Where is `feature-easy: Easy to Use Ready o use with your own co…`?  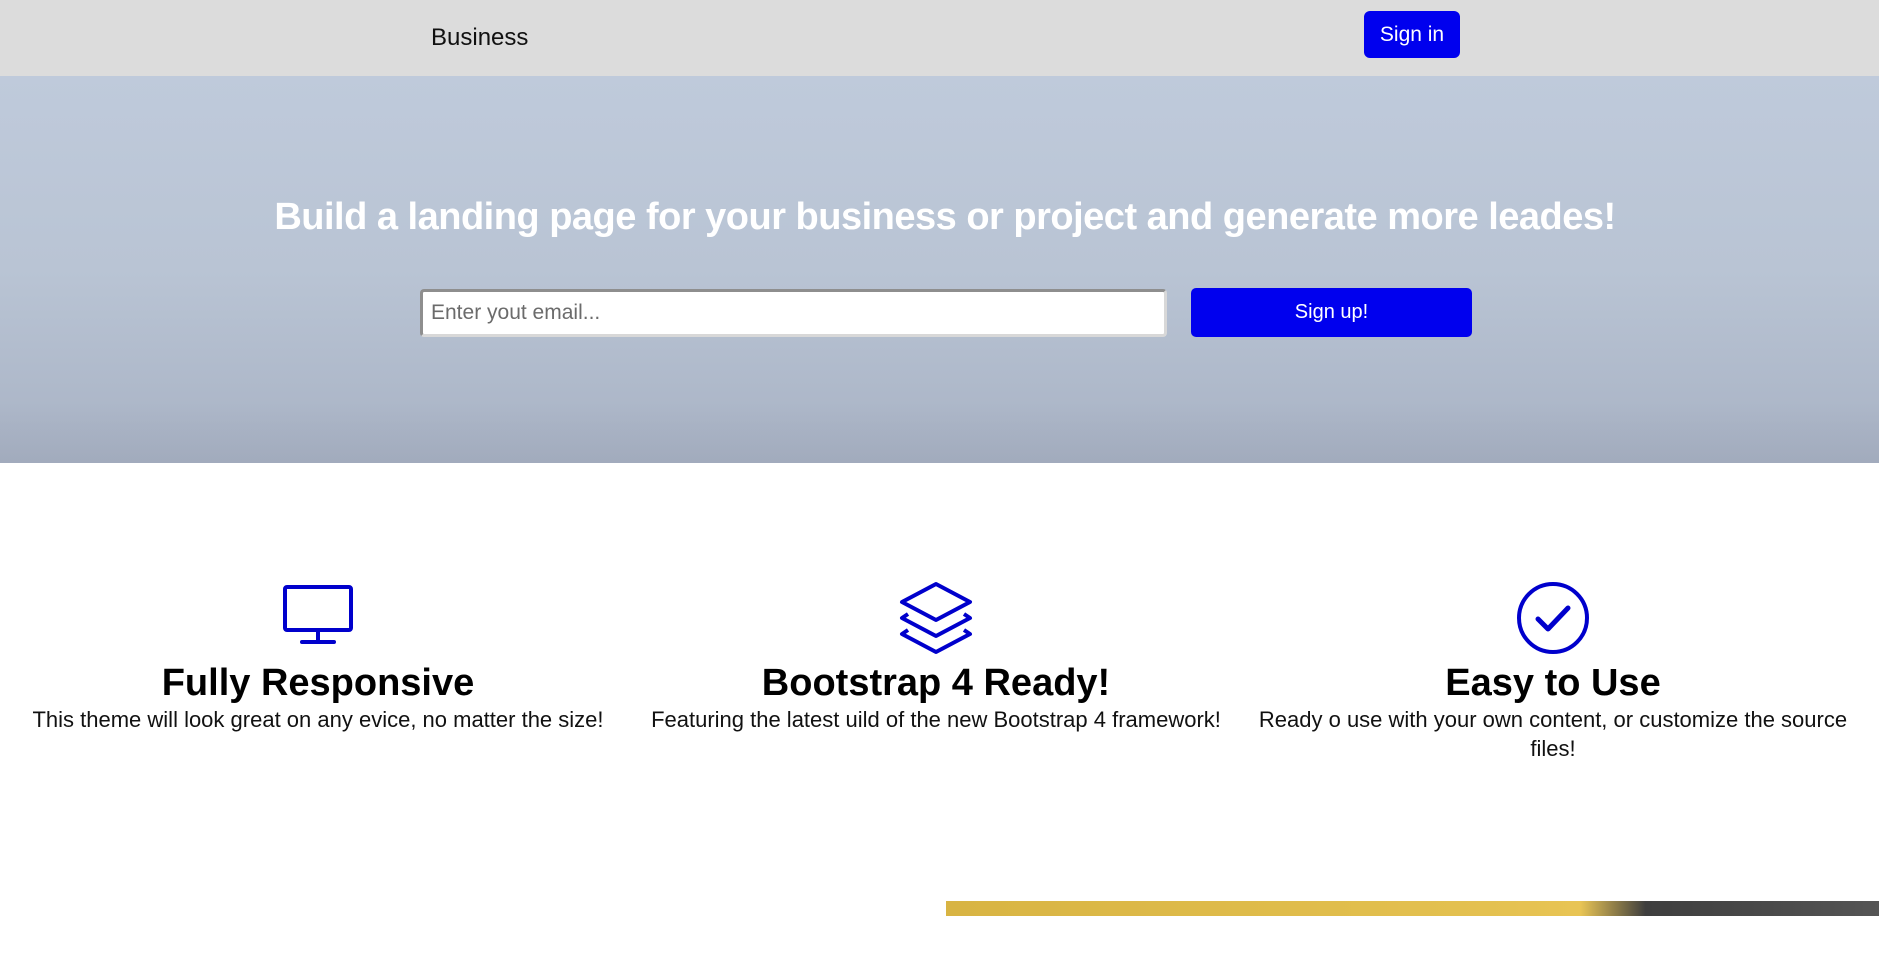
feature-easy: Easy to Use Ready o use with your own co… is located at coordinates (1553, 671).